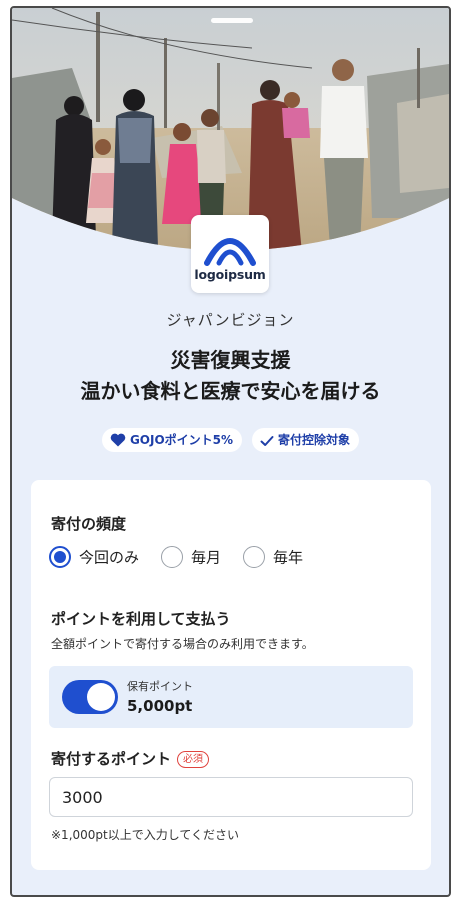 This screenshot has height=908, width=460. I want to click on points-balance-caption: 保有ポイント, so click(160, 686).